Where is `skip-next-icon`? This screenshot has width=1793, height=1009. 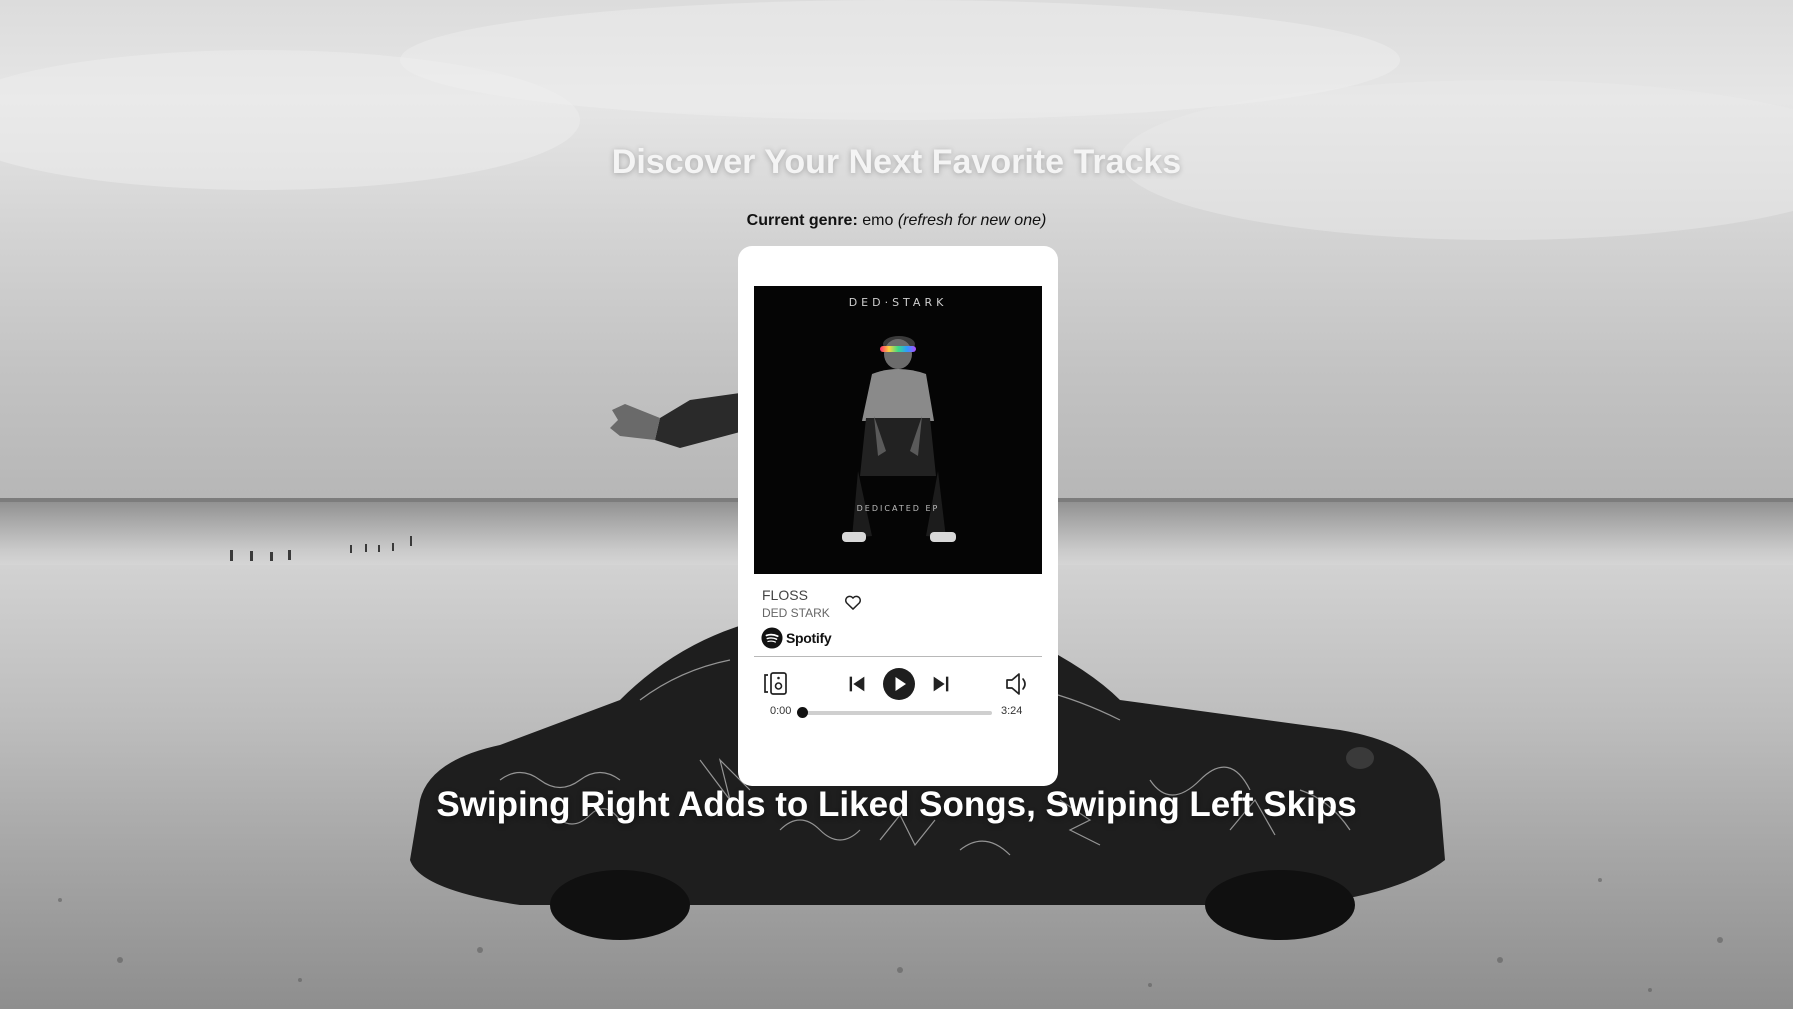 skip-next-icon is located at coordinates (941, 684).